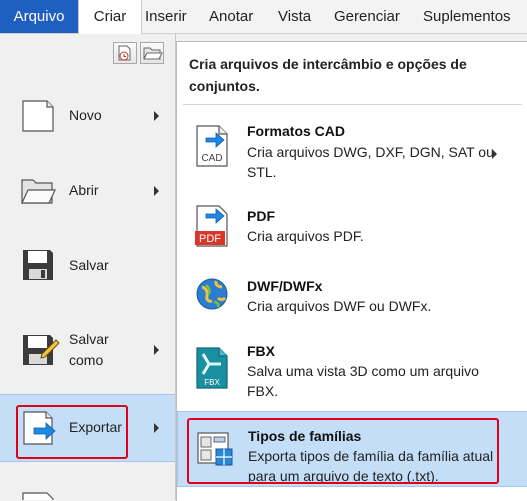  Describe the element at coordinates (38, 116) in the screenshot. I see `new-file-icon` at that location.